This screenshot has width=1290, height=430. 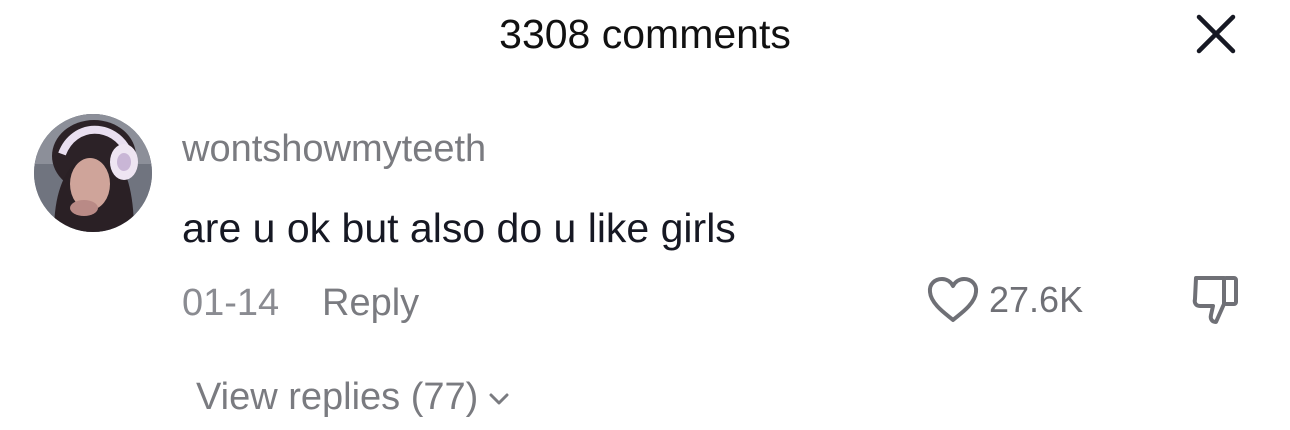 I want to click on view-replies-button: View replies (77), so click(x=353, y=397).